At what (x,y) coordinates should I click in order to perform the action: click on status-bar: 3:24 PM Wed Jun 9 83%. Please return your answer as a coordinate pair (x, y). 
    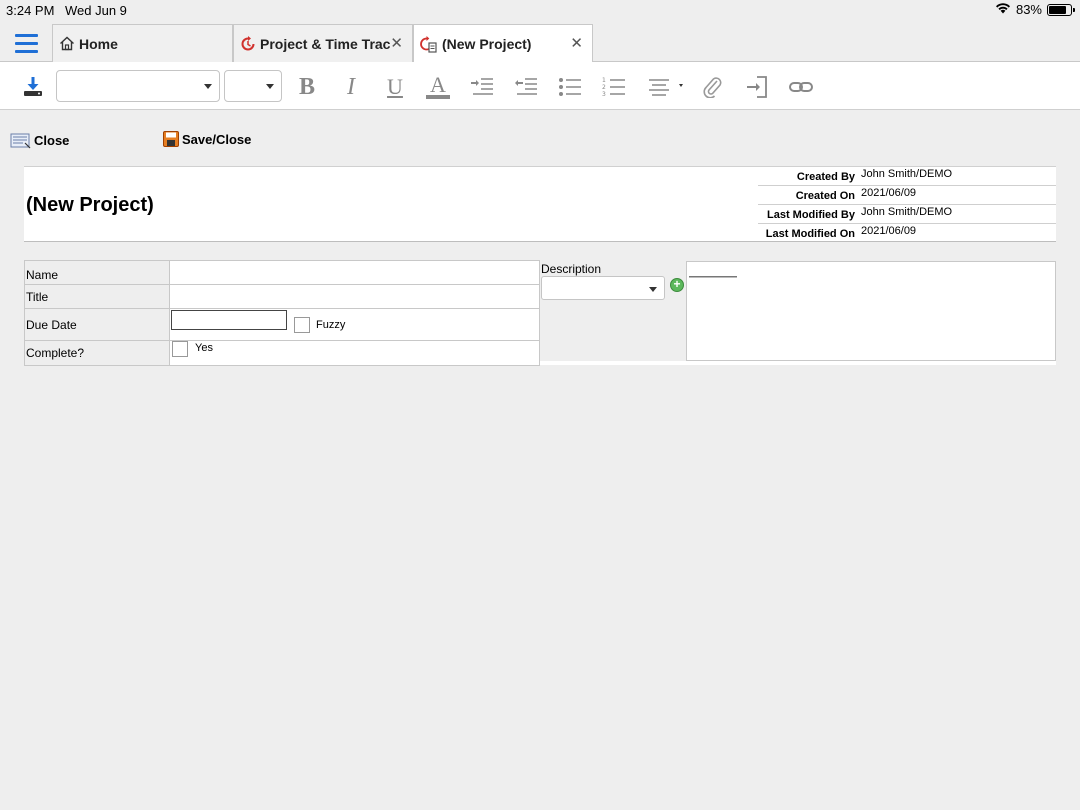
    Looking at the image, I should click on (540, 11).